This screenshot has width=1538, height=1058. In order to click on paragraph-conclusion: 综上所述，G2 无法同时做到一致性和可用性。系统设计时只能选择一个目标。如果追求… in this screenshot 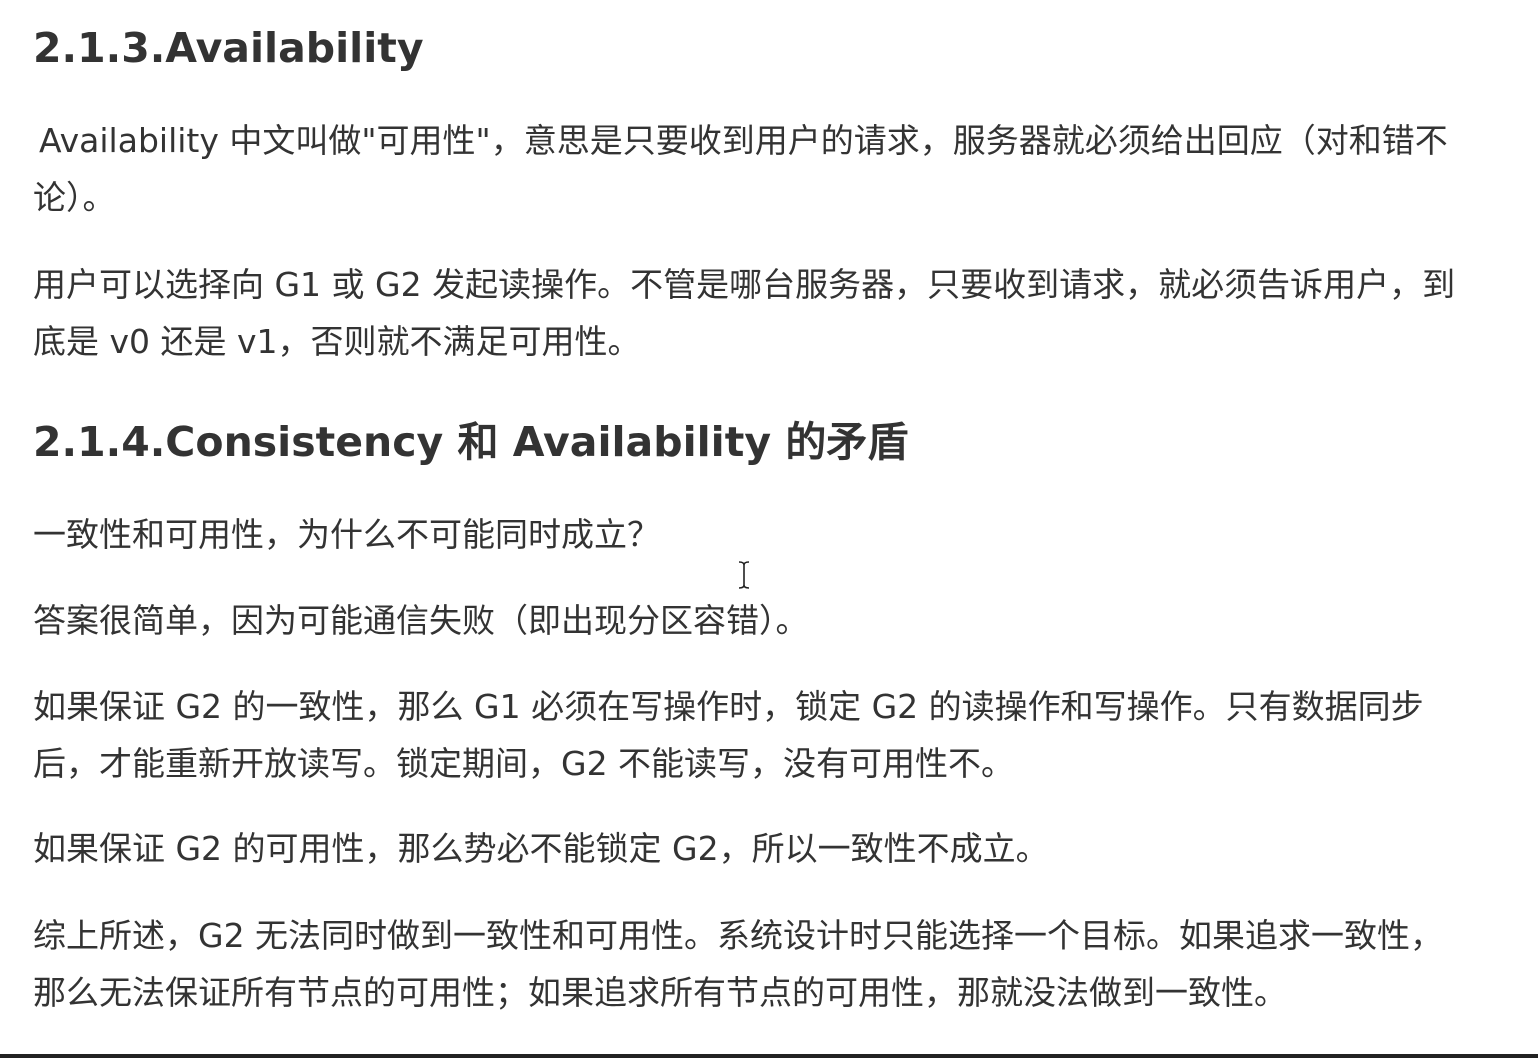, I will do `click(738, 964)`.